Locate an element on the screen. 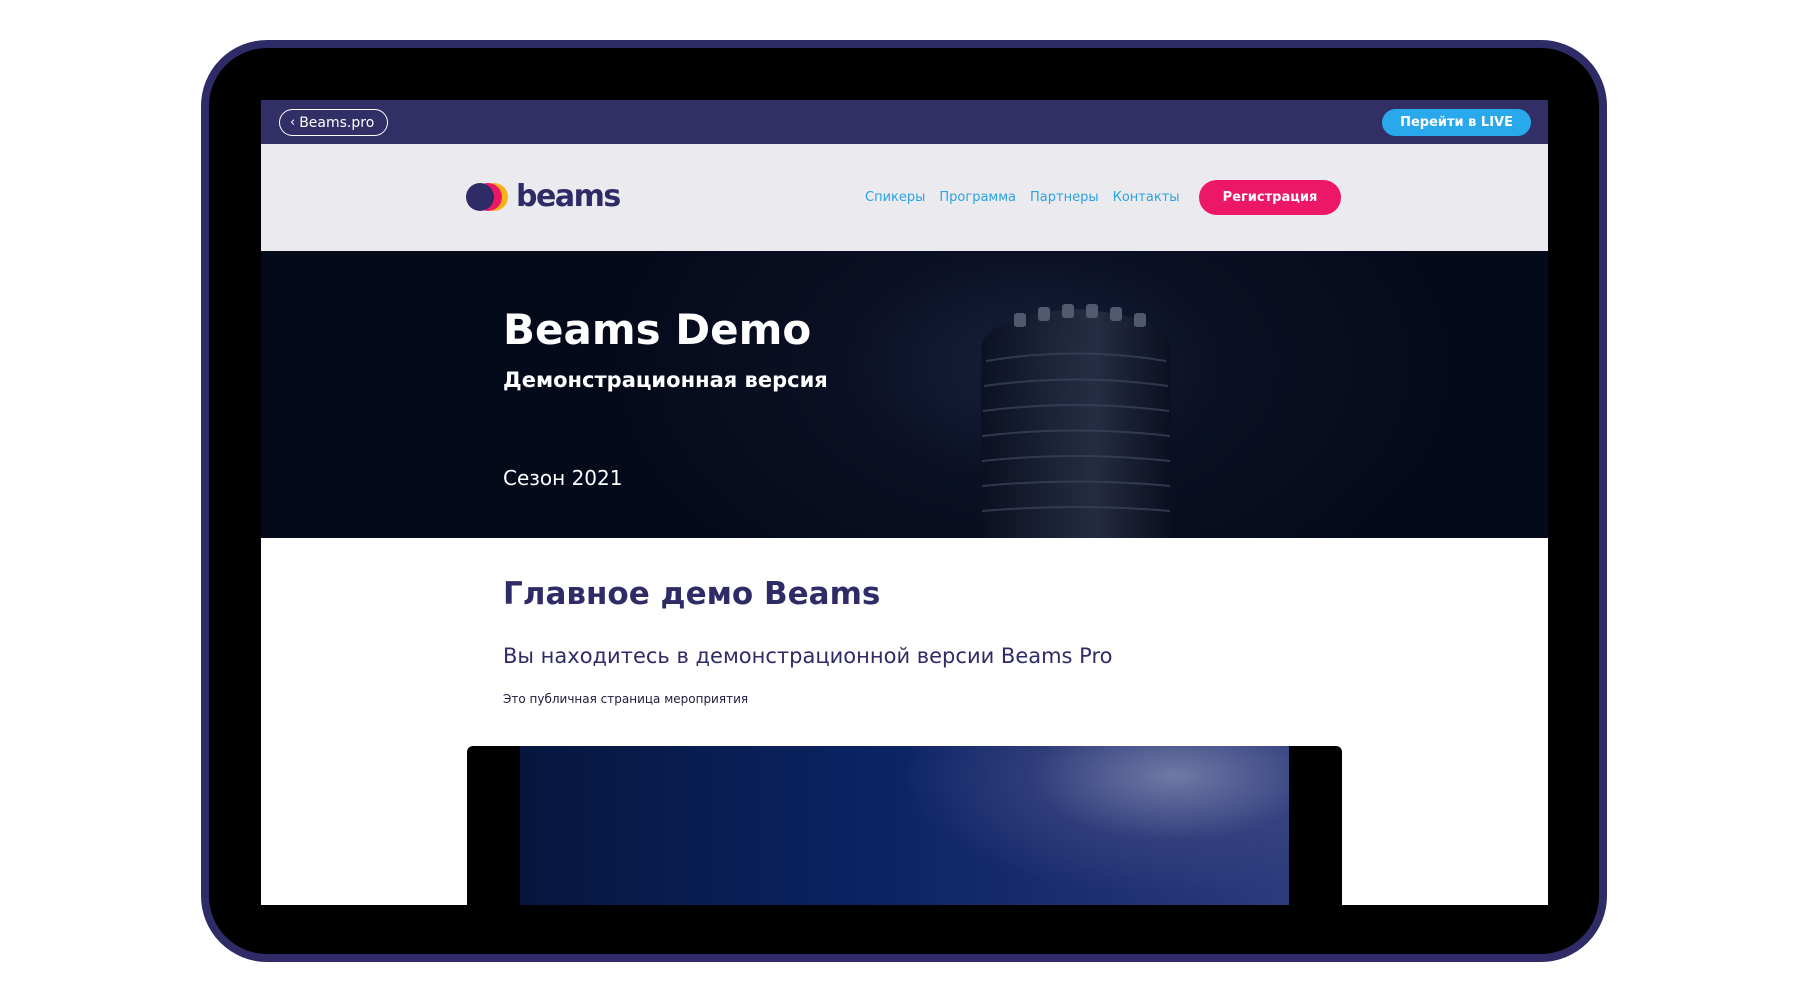 This screenshot has height=1000, width=1800. microphone-image is located at coordinates (1076, 421).